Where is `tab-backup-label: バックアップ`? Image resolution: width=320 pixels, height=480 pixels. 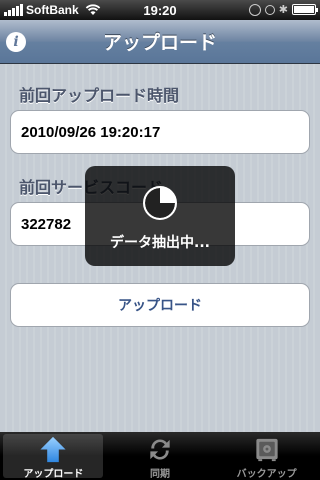 tab-backup-label: バックアップ is located at coordinates (266, 474).